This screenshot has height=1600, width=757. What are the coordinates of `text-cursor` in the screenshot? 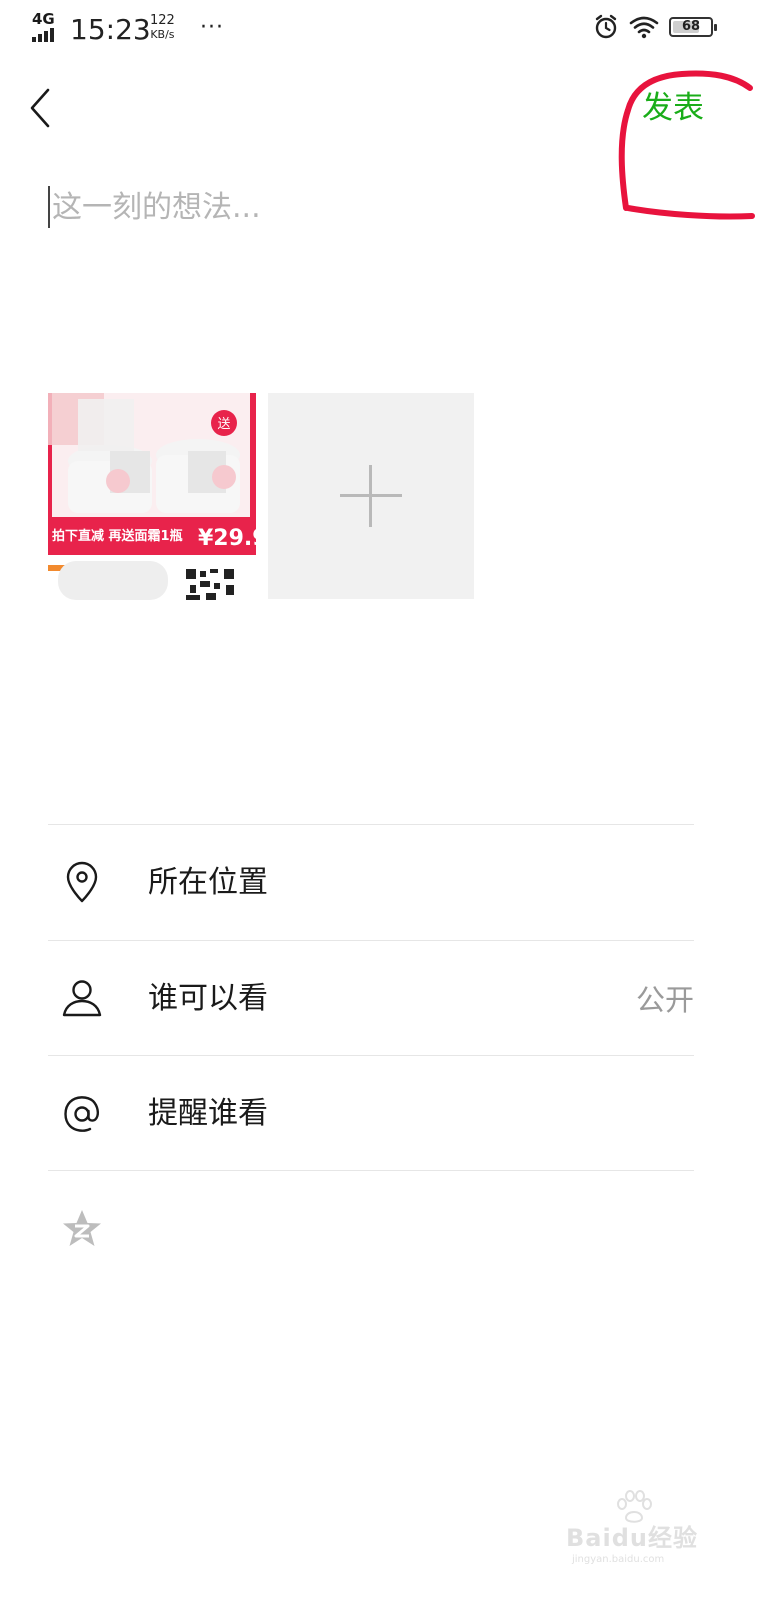 It's located at (49, 207).